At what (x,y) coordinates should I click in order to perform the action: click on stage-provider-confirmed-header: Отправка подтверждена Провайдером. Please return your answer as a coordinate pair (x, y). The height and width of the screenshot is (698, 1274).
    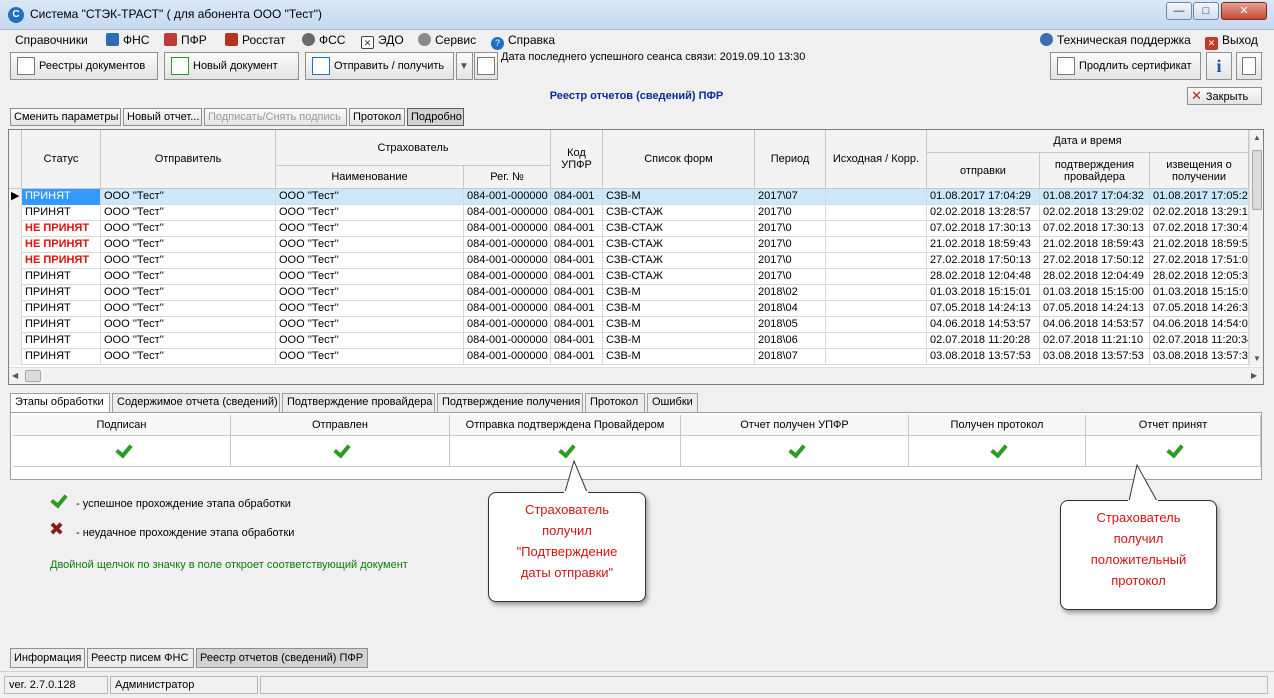
    Looking at the image, I should click on (565, 425).